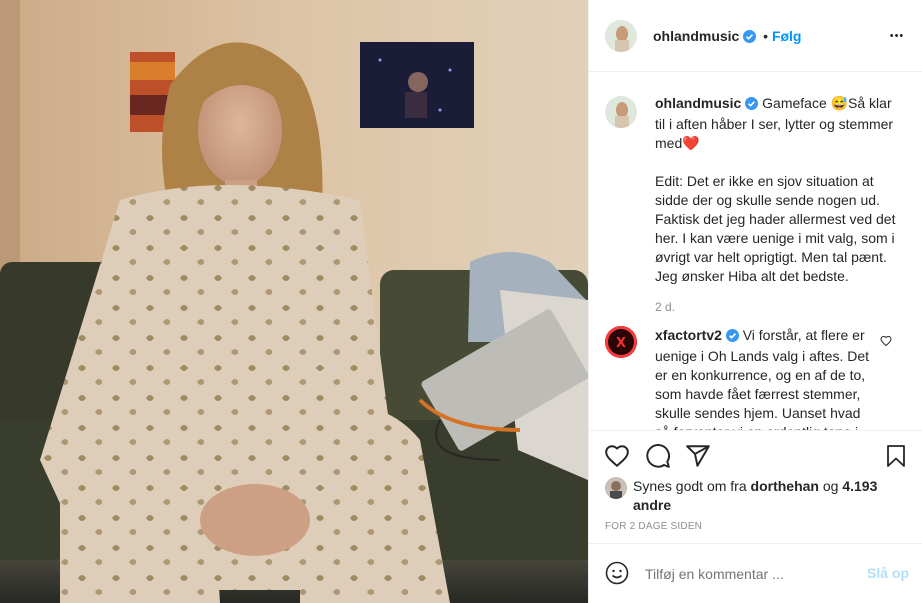 Image resolution: width=922 pixels, height=603 pixels. Describe the element at coordinates (888, 573) in the screenshot. I see `post-comment-button: Slå op` at that location.